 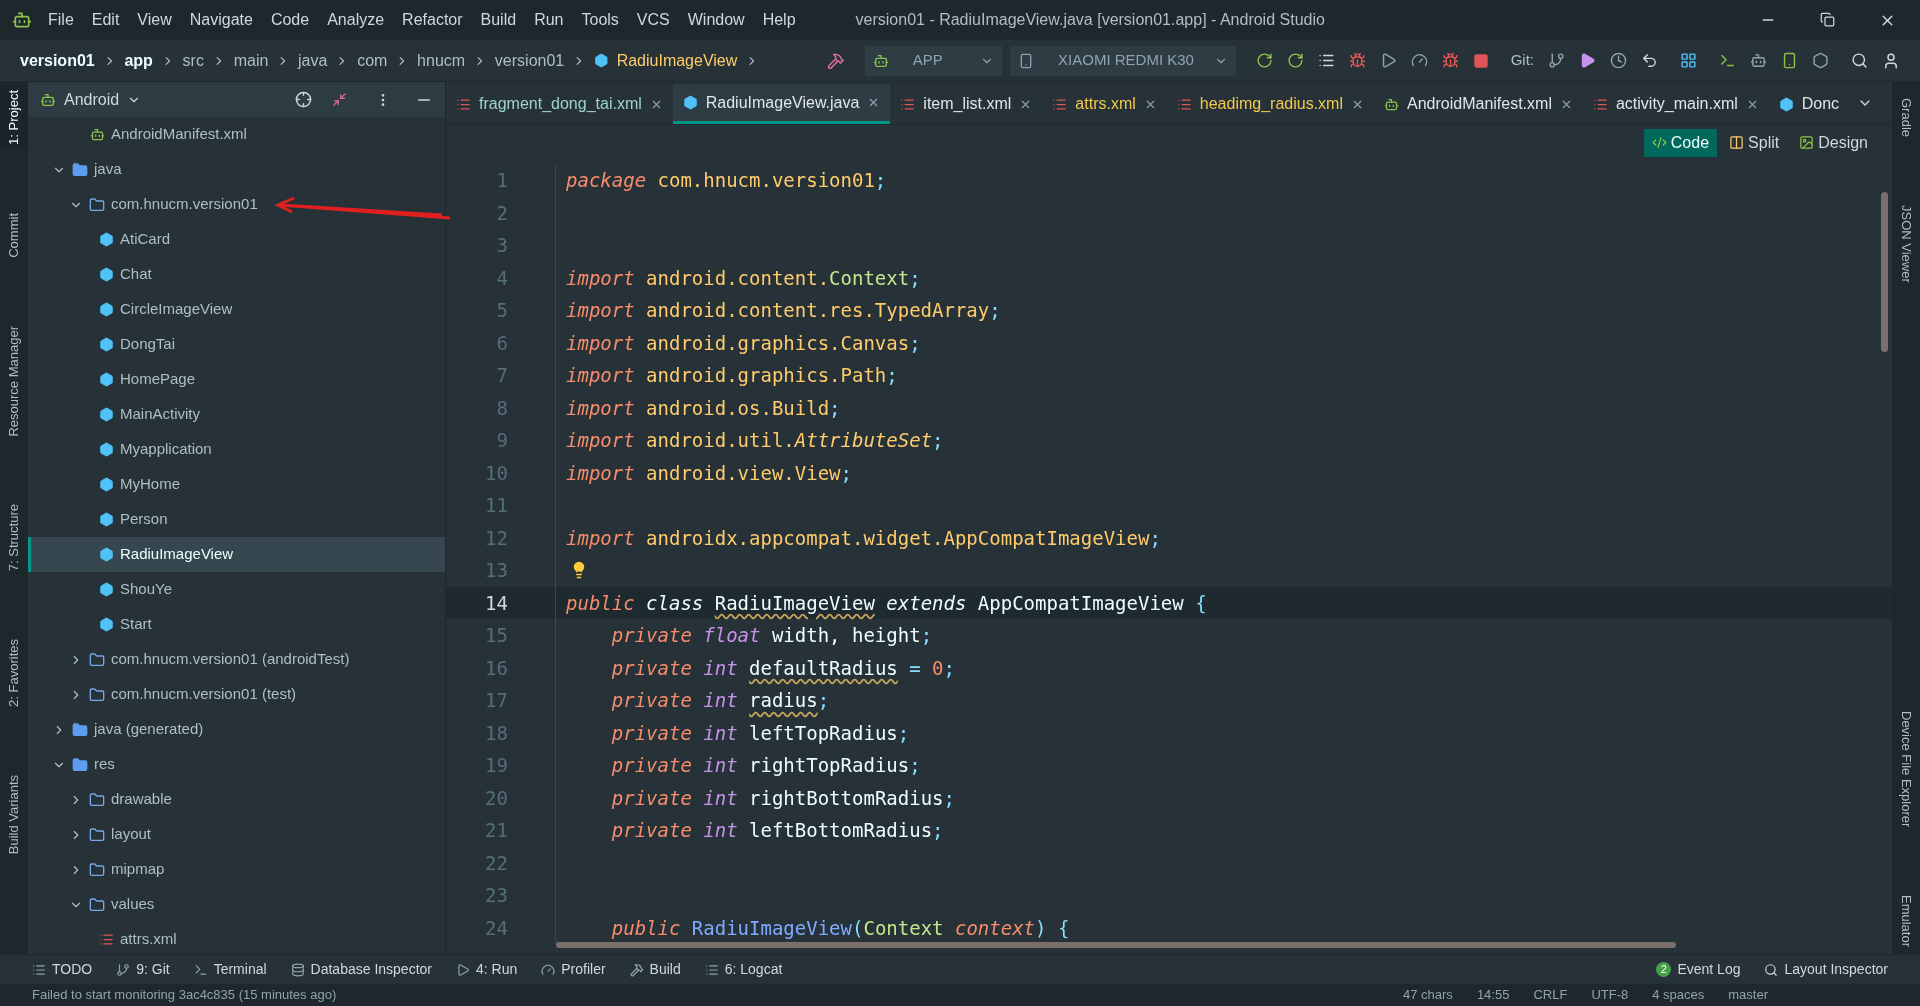 I want to click on menu-item: Help, so click(x=779, y=20).